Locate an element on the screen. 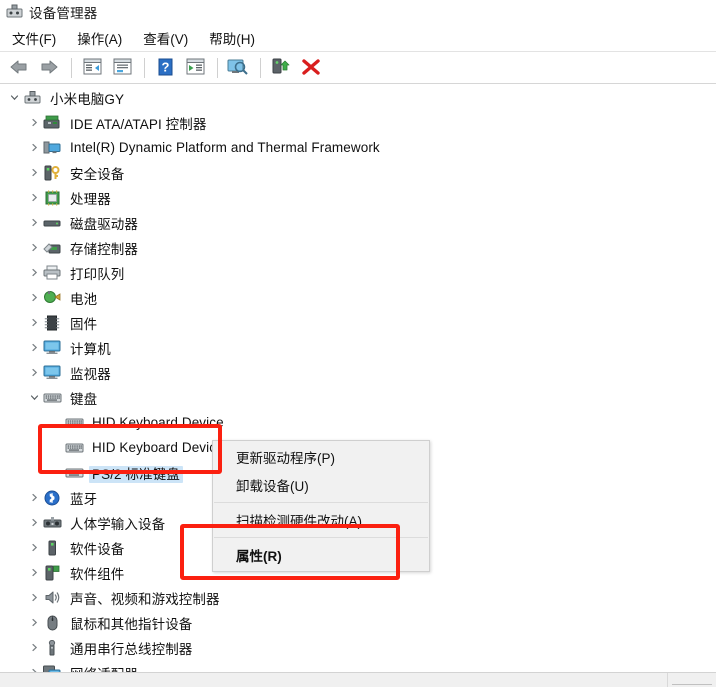 Image resolution: width=716 pixels, height=687 pixels. menu-help: 帮助(H) is located at coordinates (232, 38).